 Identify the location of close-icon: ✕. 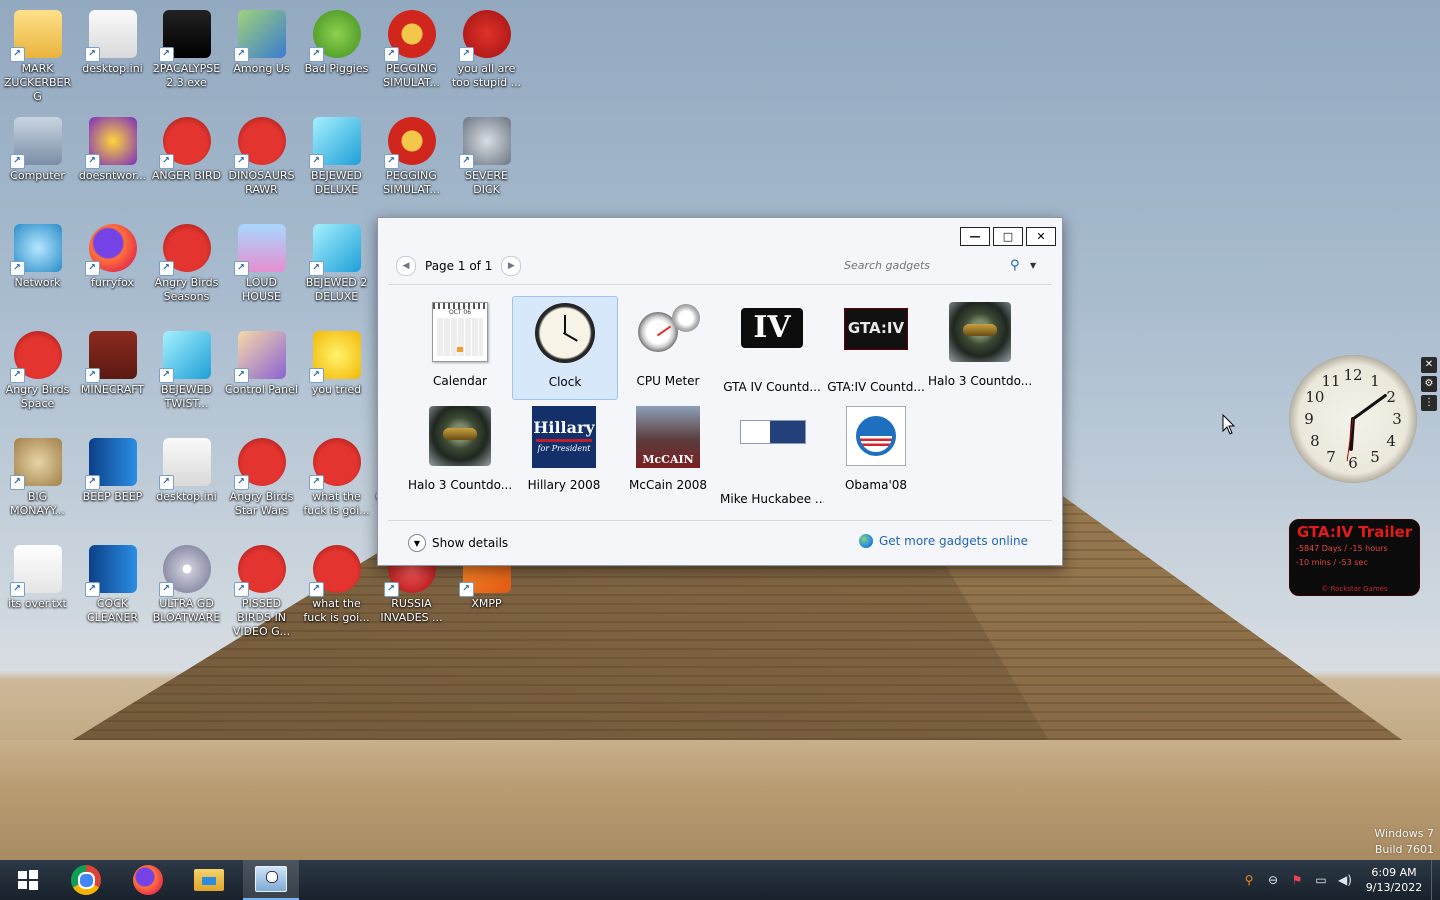
(1429, 365).